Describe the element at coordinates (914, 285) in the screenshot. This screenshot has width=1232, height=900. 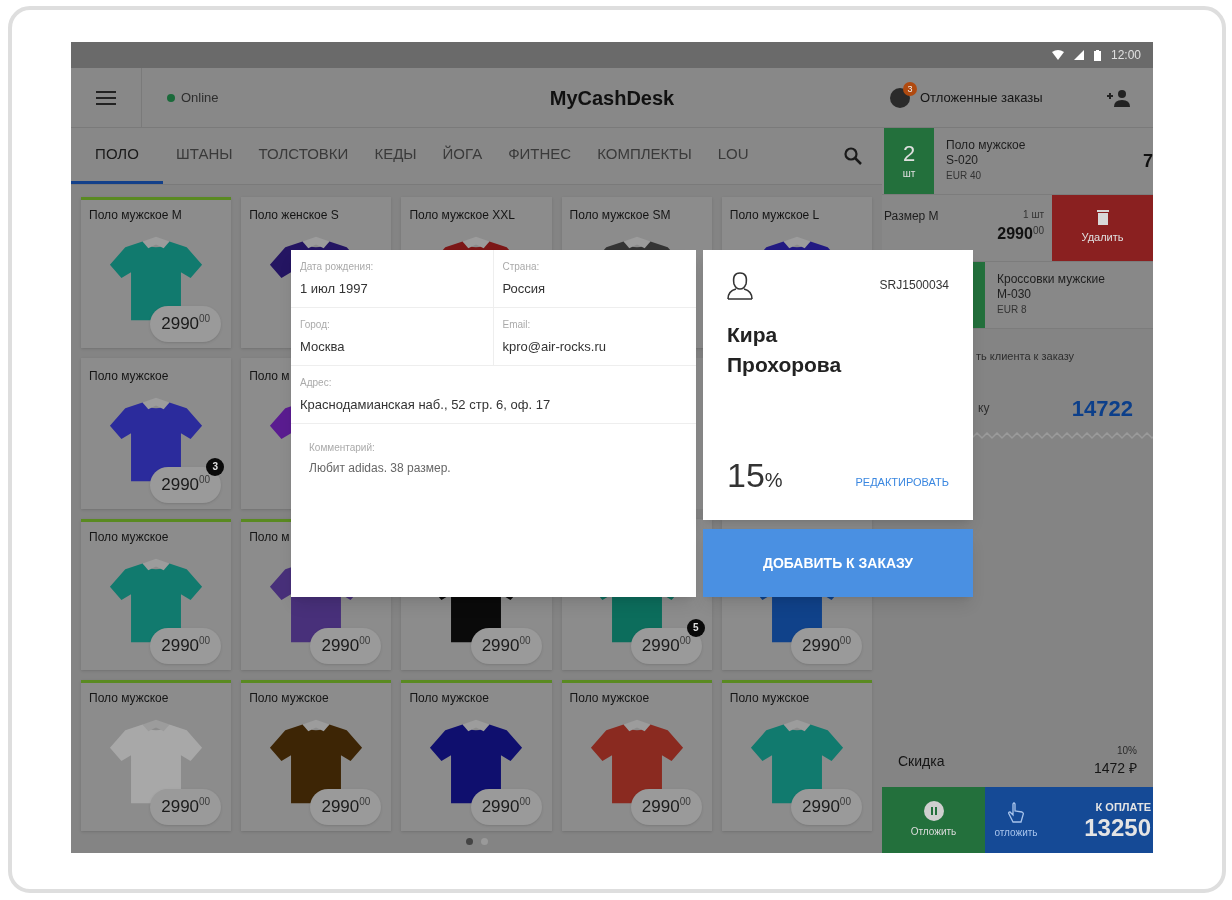
I see `customer-id: SRJ1500034` at that location.